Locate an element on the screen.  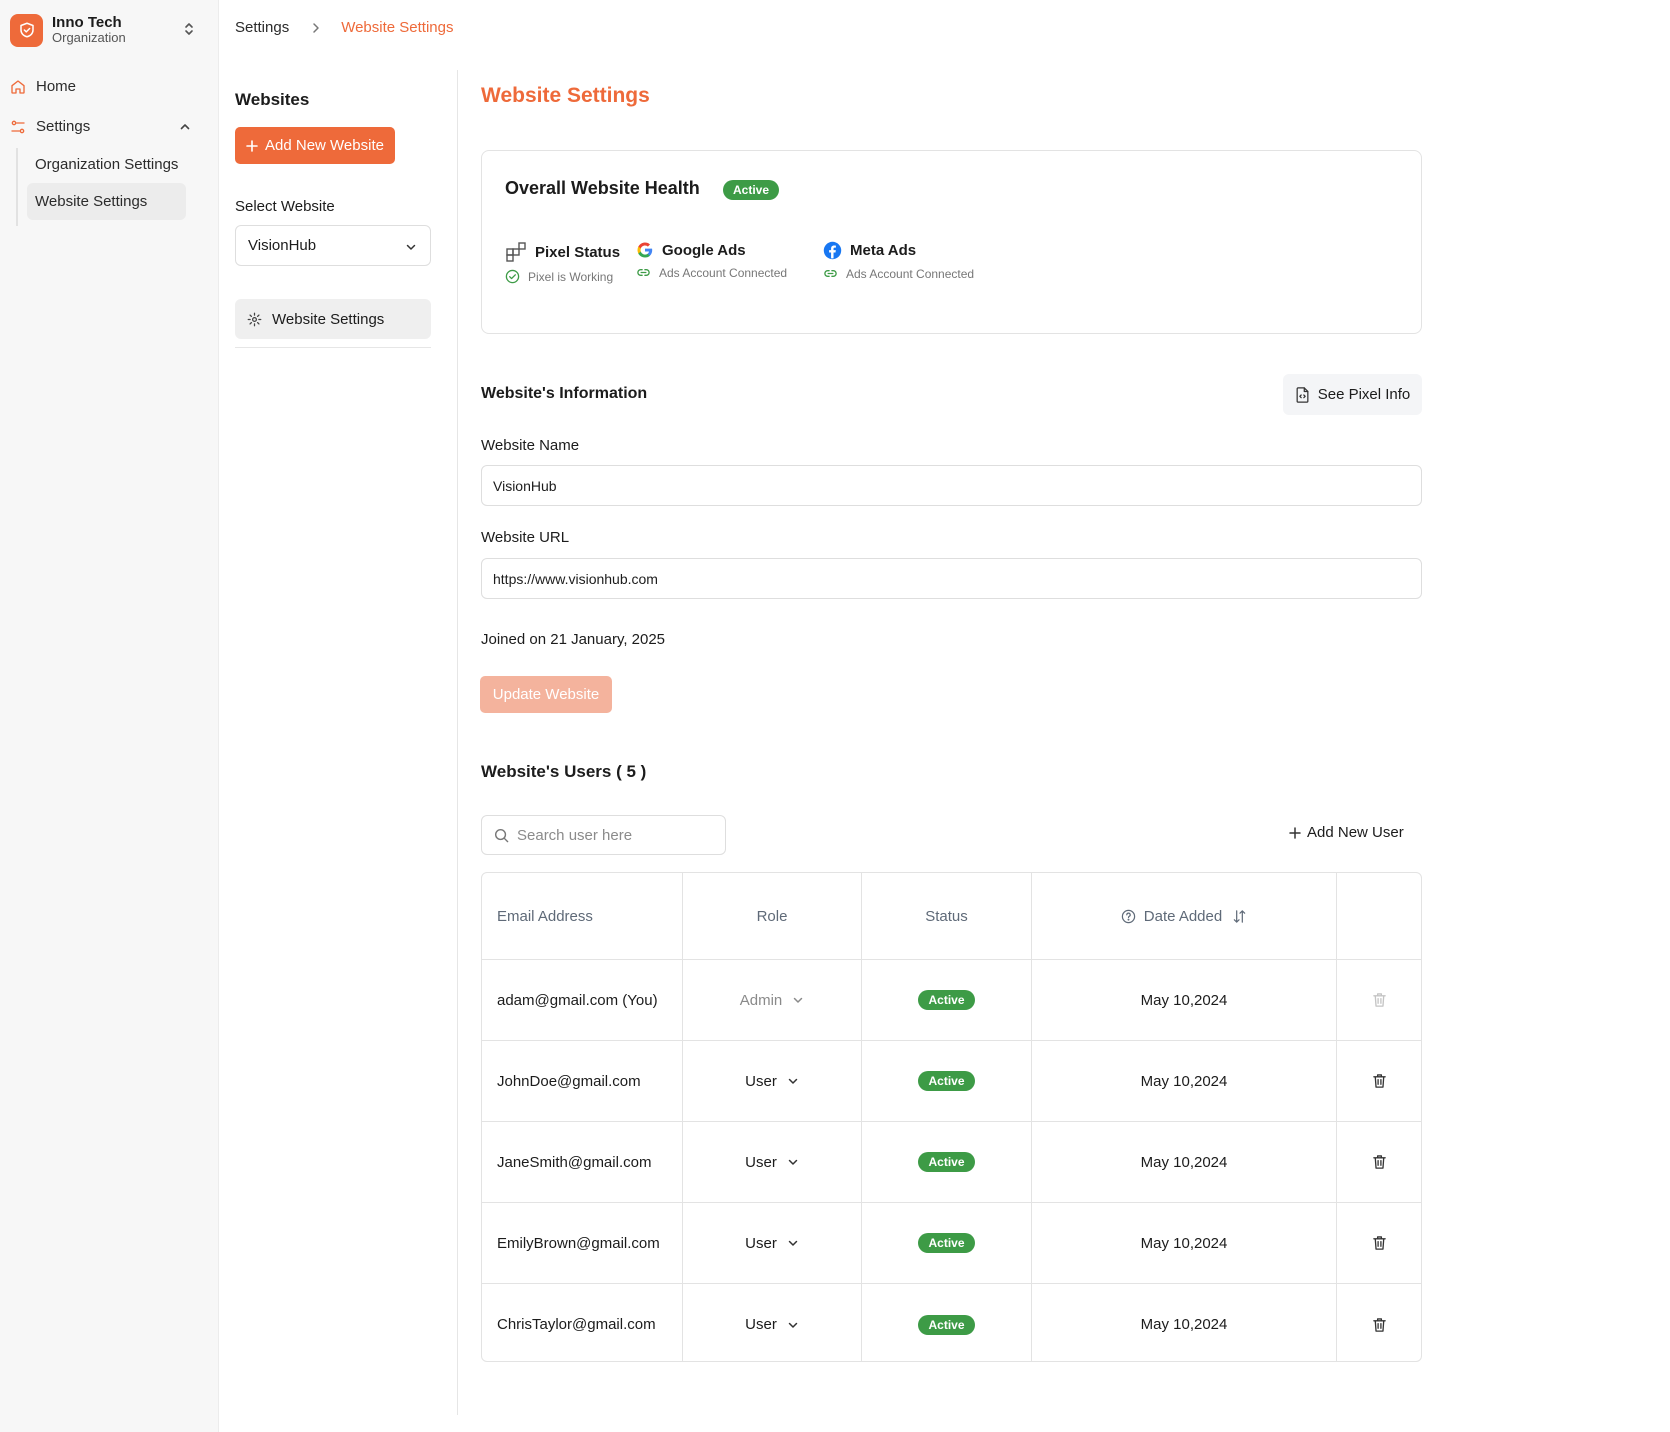
th-email: Email Address is located at coordinates (582, 916).